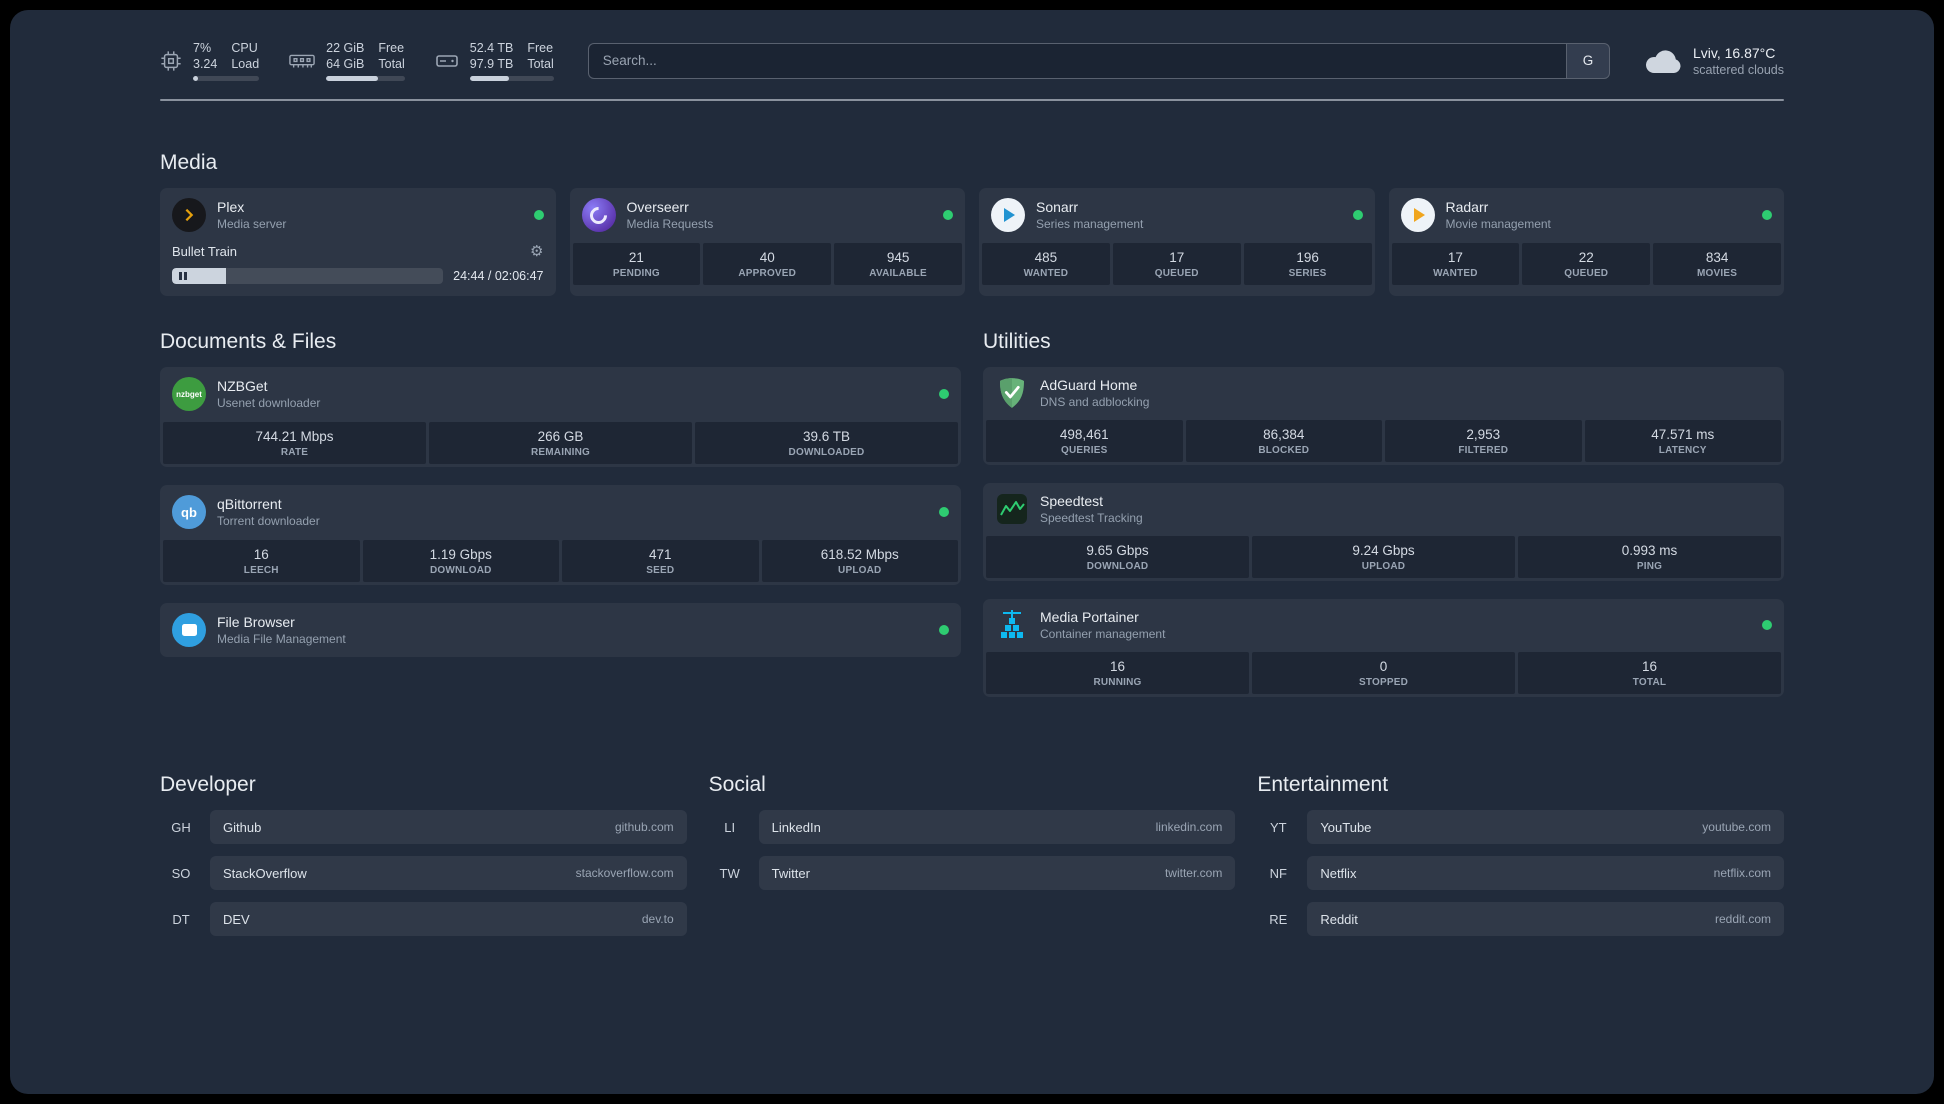  Describe the element at coordinates (1117, 557) in the screenshot. I see `stat-tile: 9.65 Gbps DOWNLOAD` at that location.